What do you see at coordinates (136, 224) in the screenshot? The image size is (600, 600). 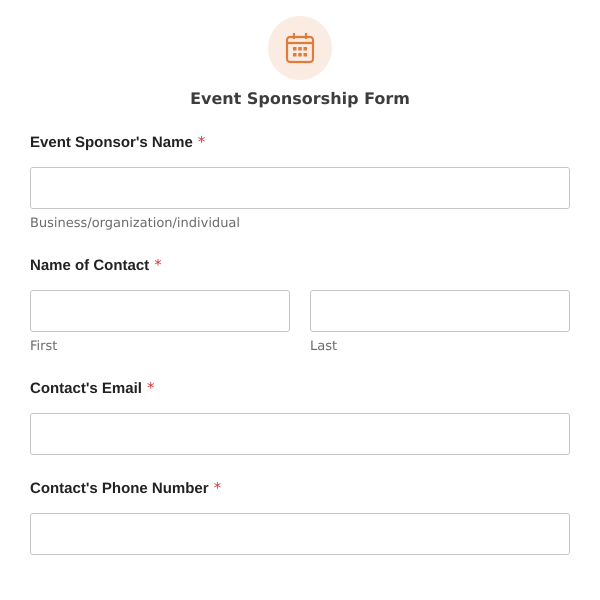 I see `field-sublabel: Business/organization/individual` at bounding box center [136, 224].